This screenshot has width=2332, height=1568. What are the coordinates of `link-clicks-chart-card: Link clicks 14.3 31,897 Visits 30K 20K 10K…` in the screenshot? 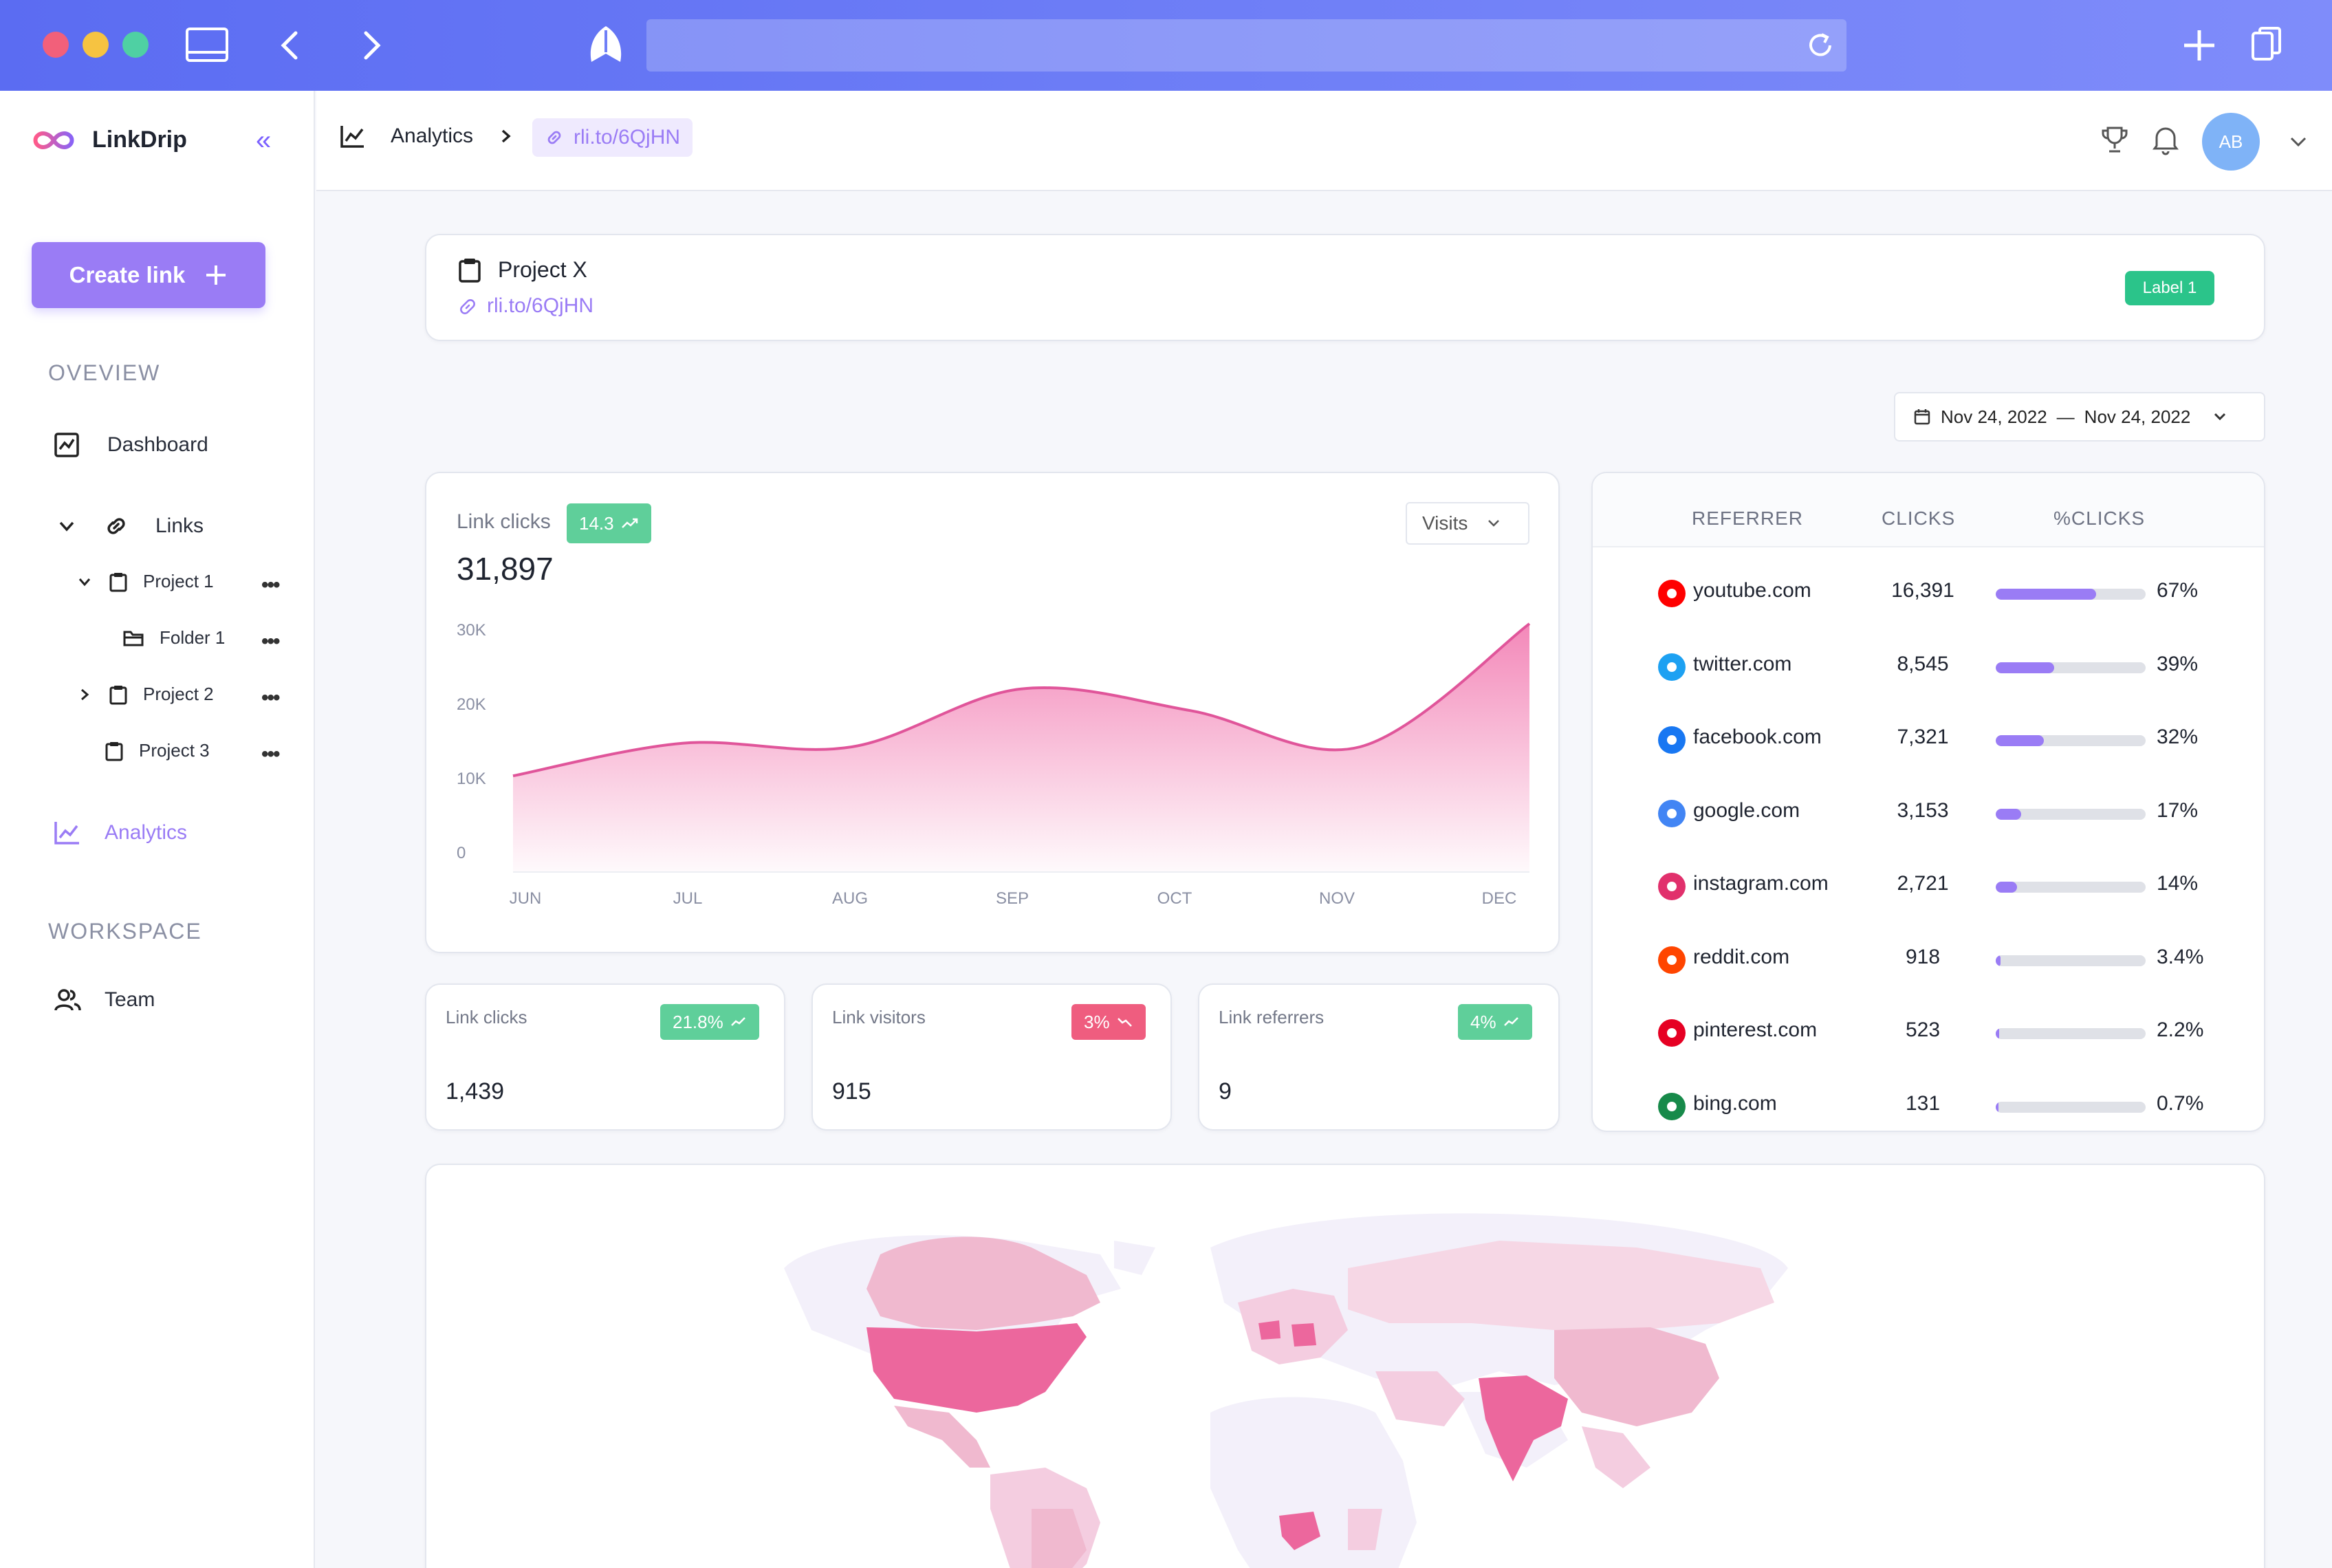 It's located at (992, 712).